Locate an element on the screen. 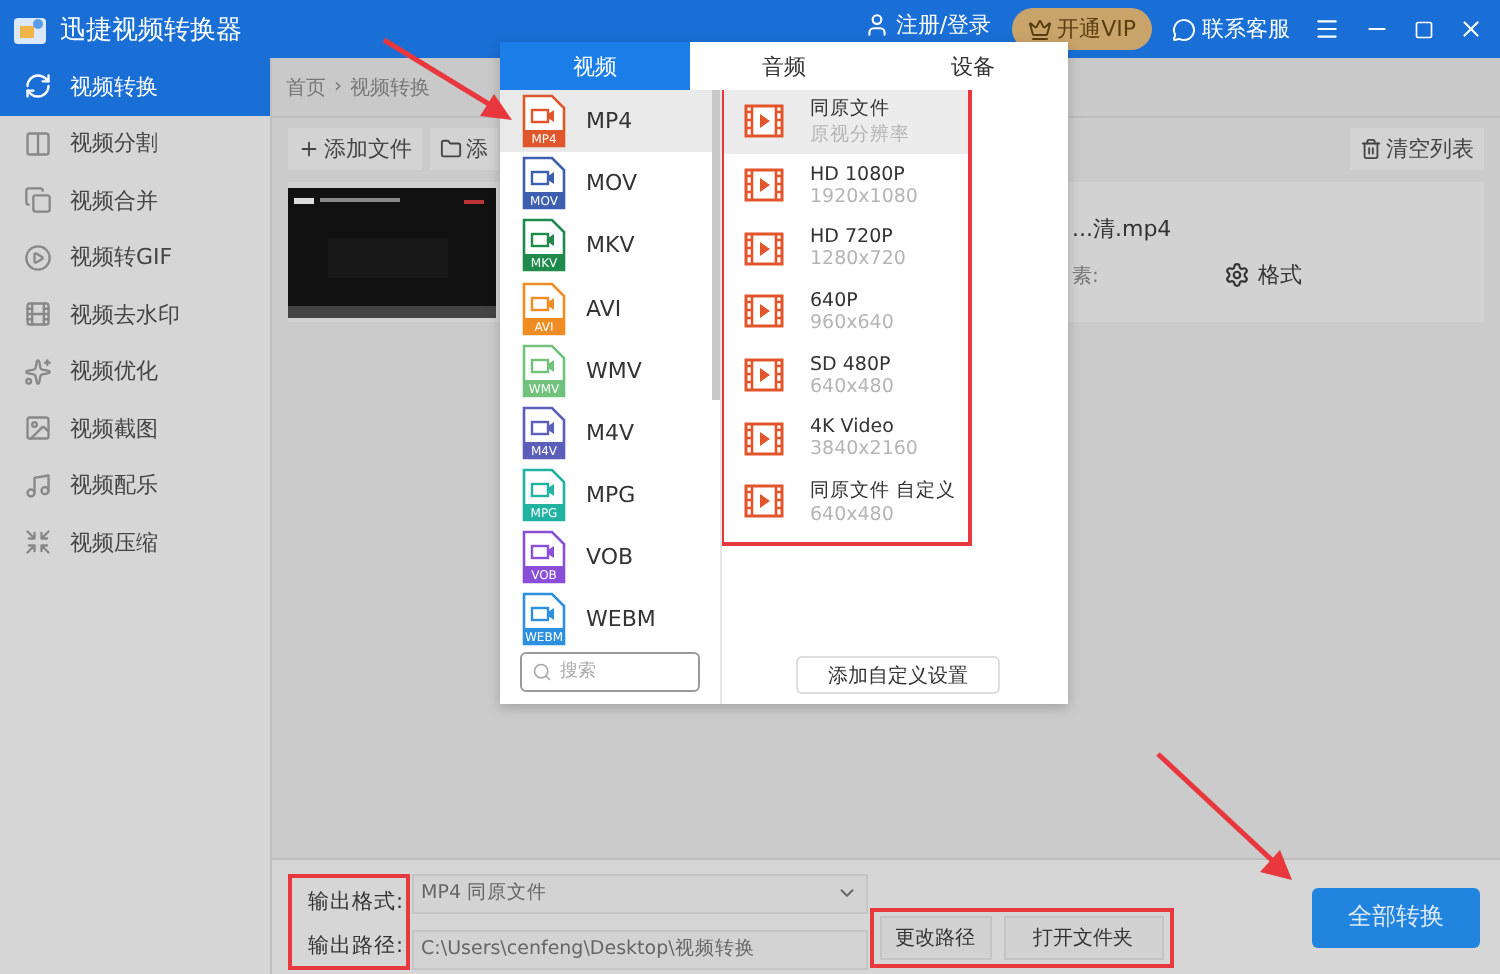 The image size is (1500, 974). support-link: 联系客服 is located at coordinates (1231, 29).